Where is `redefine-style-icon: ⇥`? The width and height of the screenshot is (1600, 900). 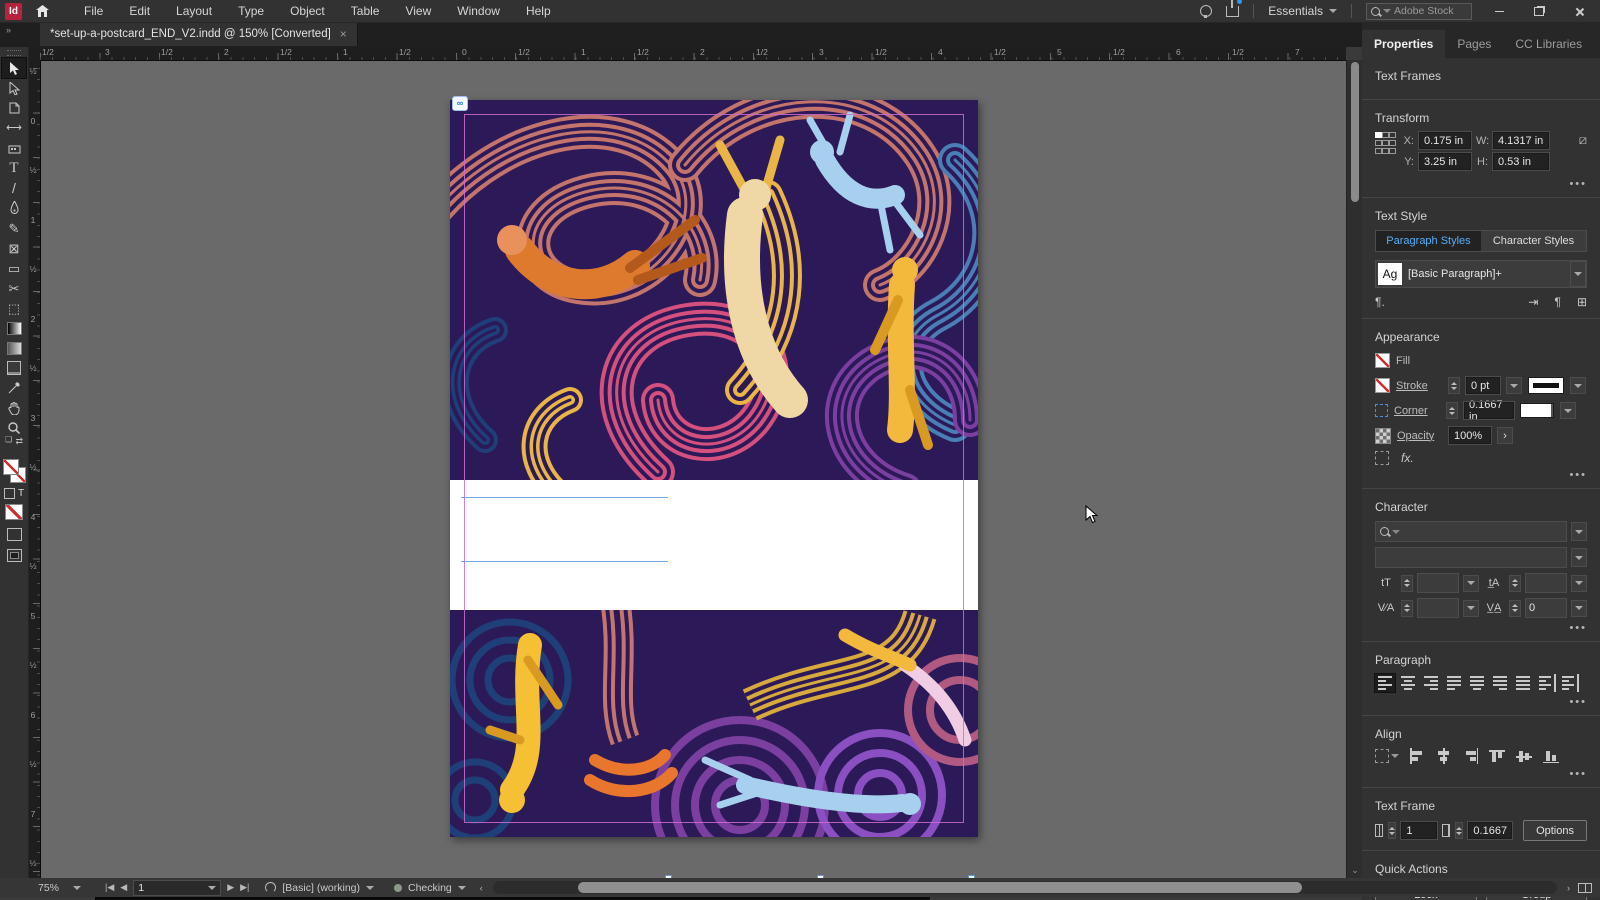 redefine-style-icon: ⇥ is located at coordinates (1533, 302).